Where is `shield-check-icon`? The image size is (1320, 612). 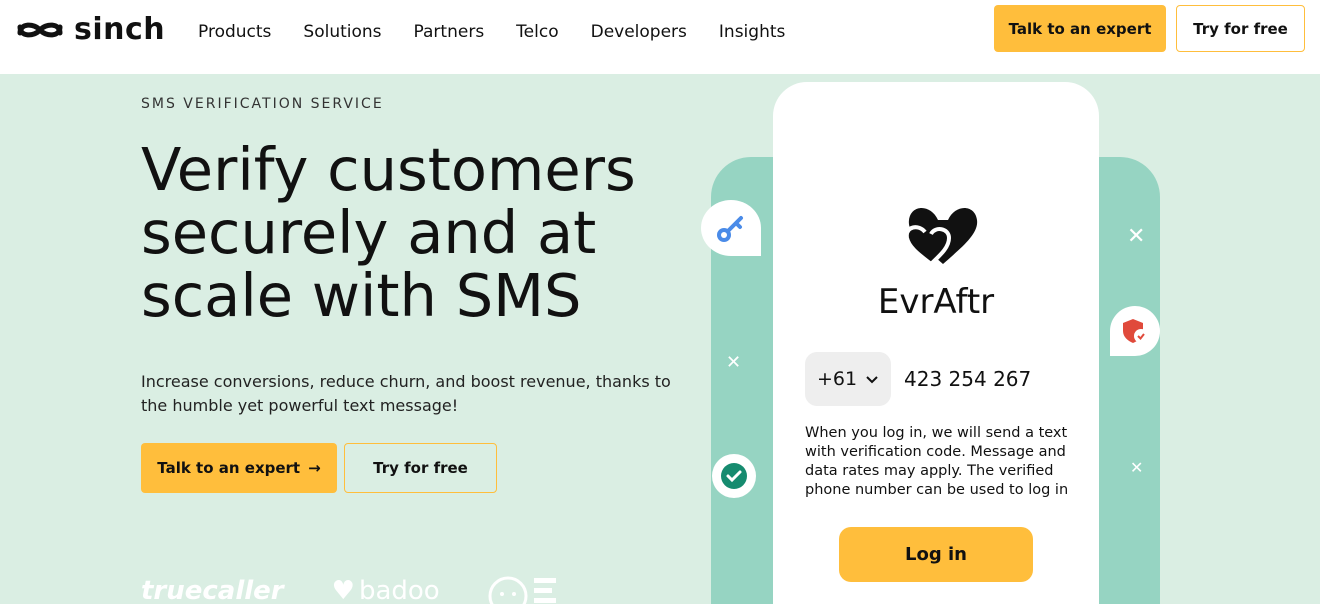
shield-check-icon is located at coordinates (1135, 331).